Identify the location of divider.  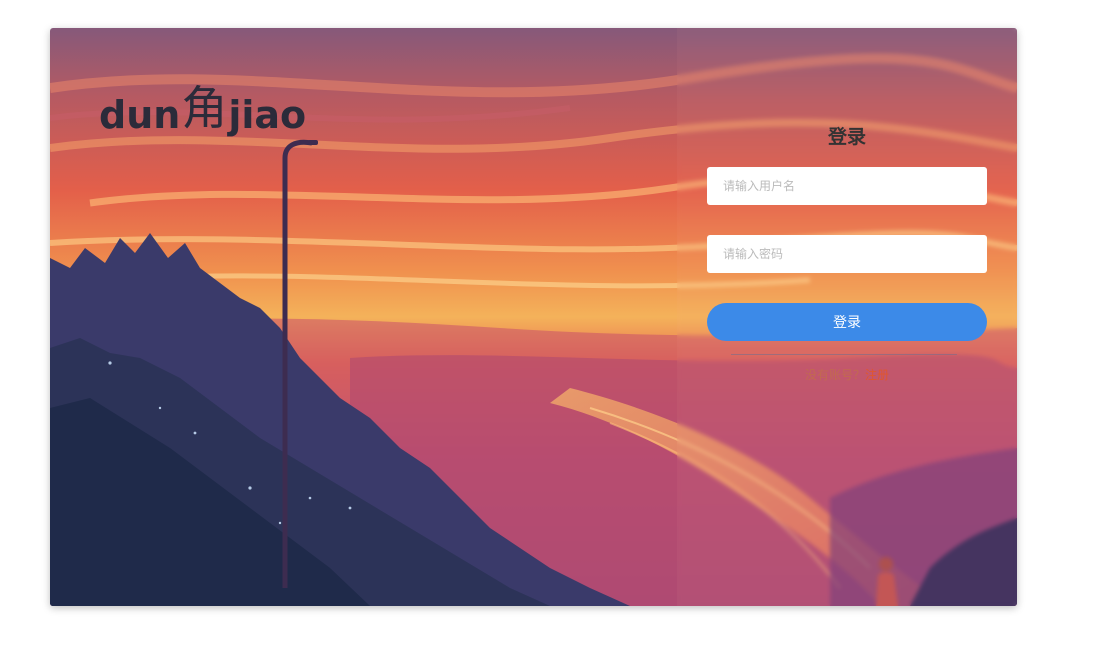
(844, 354).